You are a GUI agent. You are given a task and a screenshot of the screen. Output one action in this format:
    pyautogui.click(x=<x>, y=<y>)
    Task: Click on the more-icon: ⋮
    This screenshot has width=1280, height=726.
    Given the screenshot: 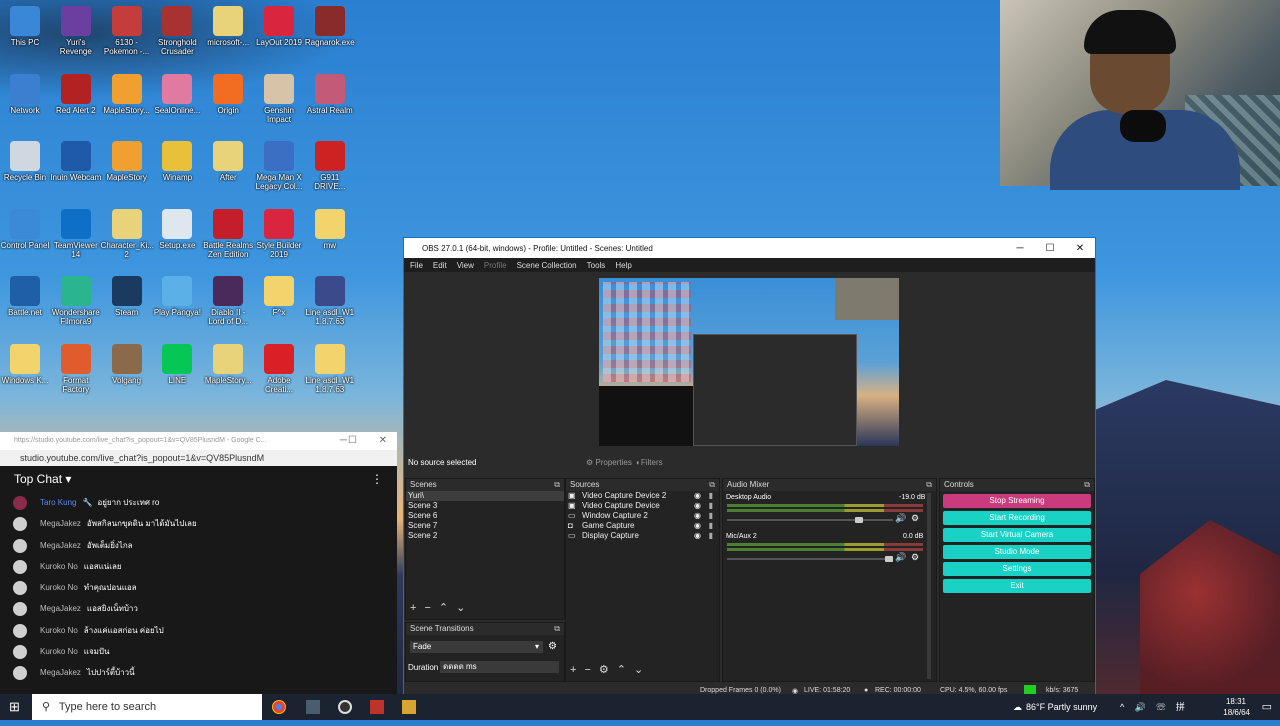 What is the action you would take?
    pyautogui.click(x=377, y=479)
    